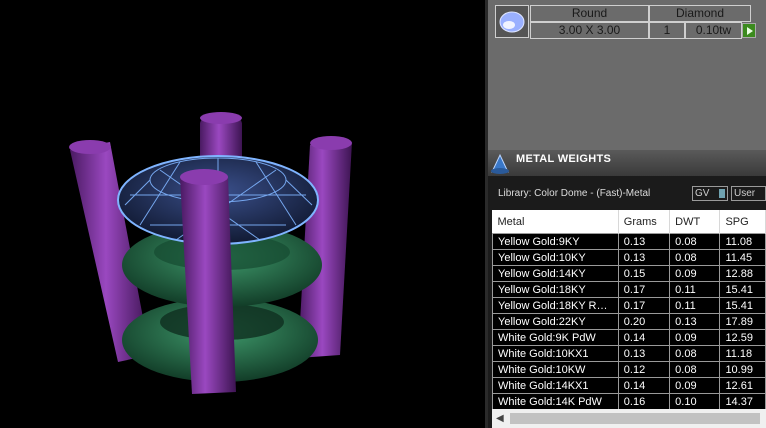  I want to click on table-row: White Gold:9K PdW 0.14 0.09 12.59, so click(629, 337).